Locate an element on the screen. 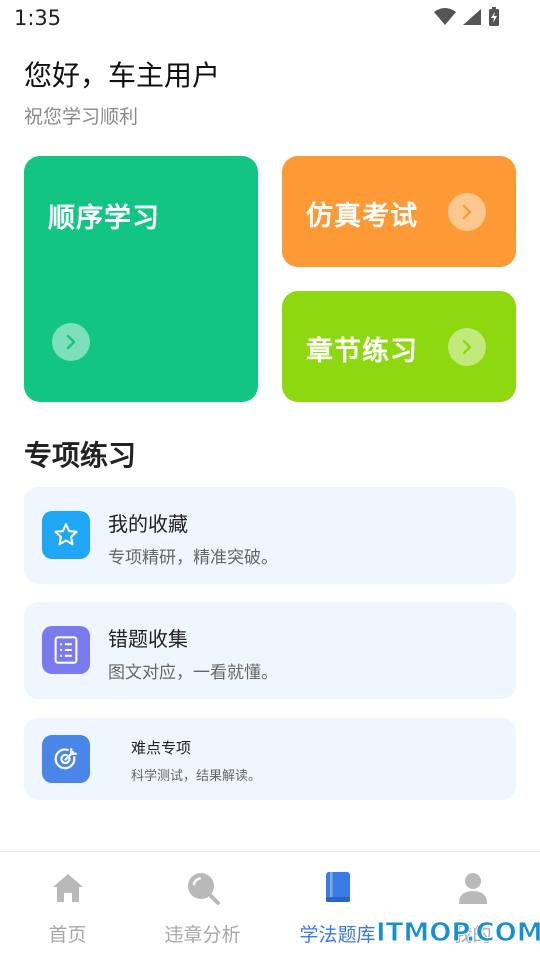 The height and width of the screenshot is (960, 540). order-study-arrow is located at coordinates (71, 342).